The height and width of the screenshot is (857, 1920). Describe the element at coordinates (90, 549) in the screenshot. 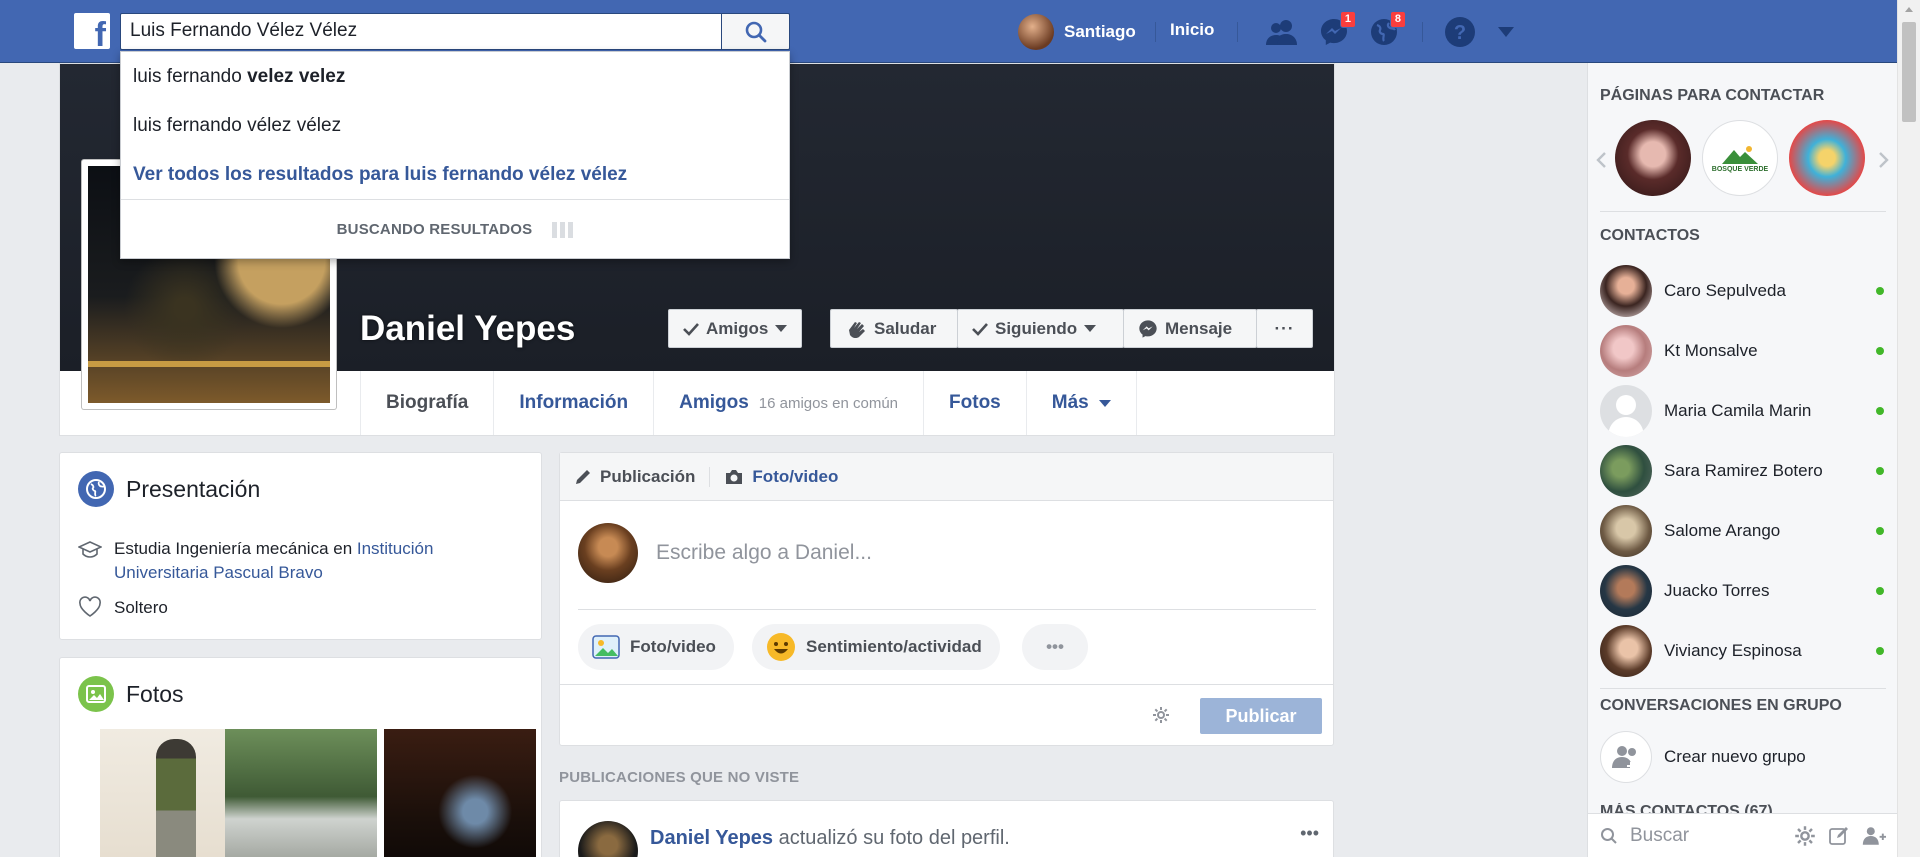

I see `graduation-cap-icon` at that location.